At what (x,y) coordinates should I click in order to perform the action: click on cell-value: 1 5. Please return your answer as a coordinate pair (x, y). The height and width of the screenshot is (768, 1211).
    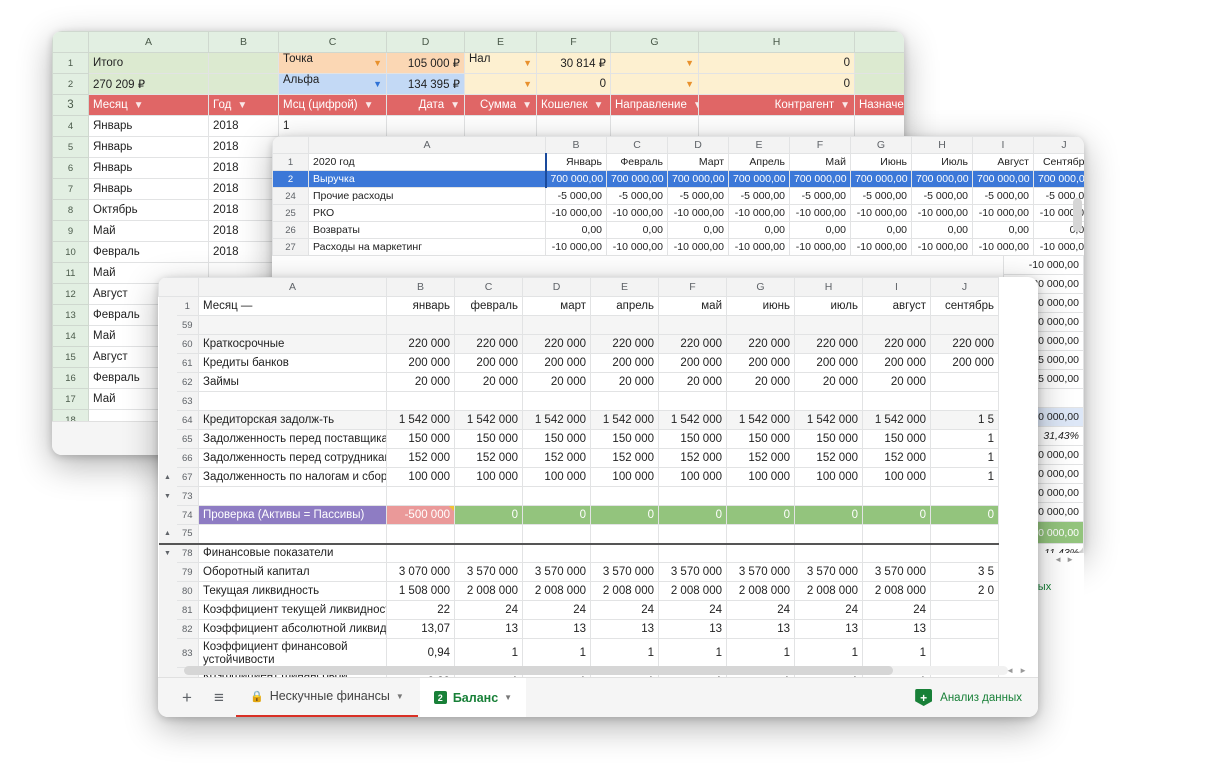
    Looking at the image, I should click on (964, 420).